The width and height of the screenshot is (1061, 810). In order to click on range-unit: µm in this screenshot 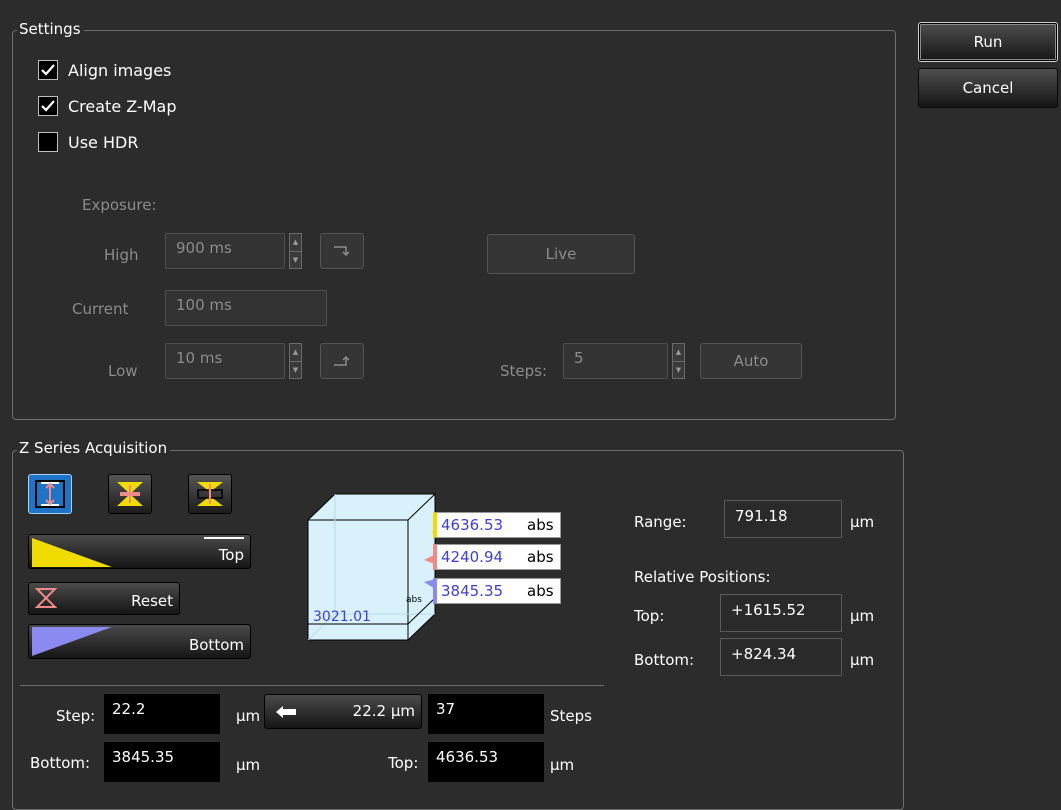, I will do `click(862, 522)`.